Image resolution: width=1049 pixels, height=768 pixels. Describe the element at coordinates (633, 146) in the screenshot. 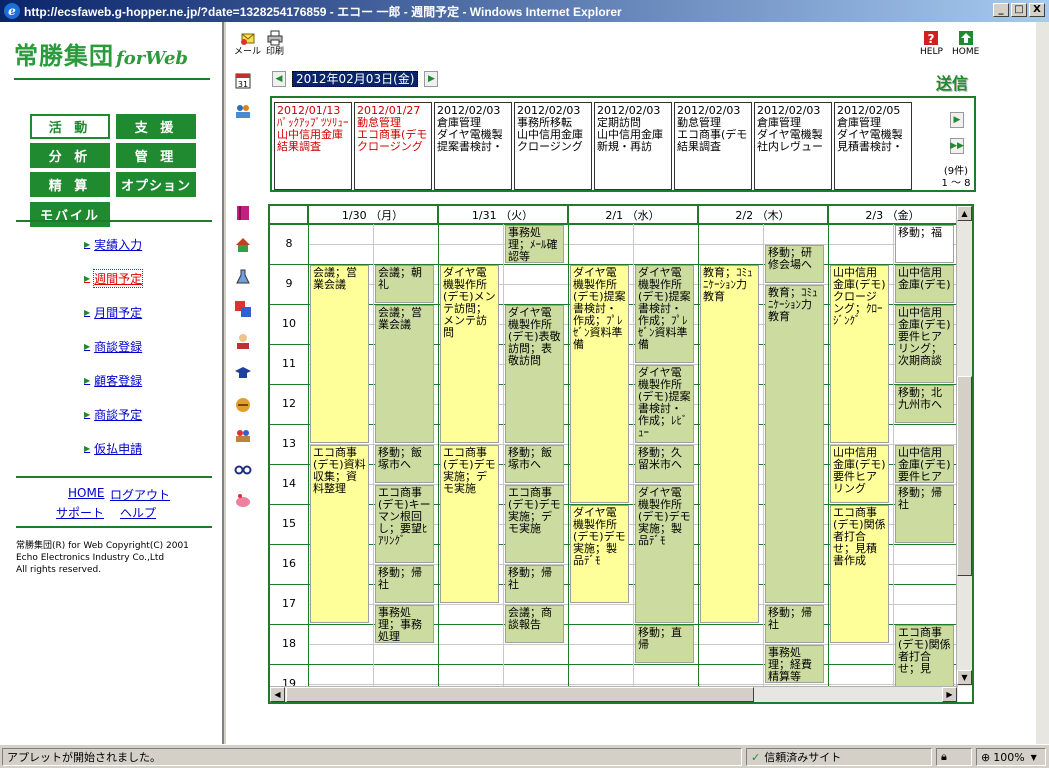

I see `event-card: 2012/02/03 定期訪問 山中信用金庫 新規・再訪` at that location.